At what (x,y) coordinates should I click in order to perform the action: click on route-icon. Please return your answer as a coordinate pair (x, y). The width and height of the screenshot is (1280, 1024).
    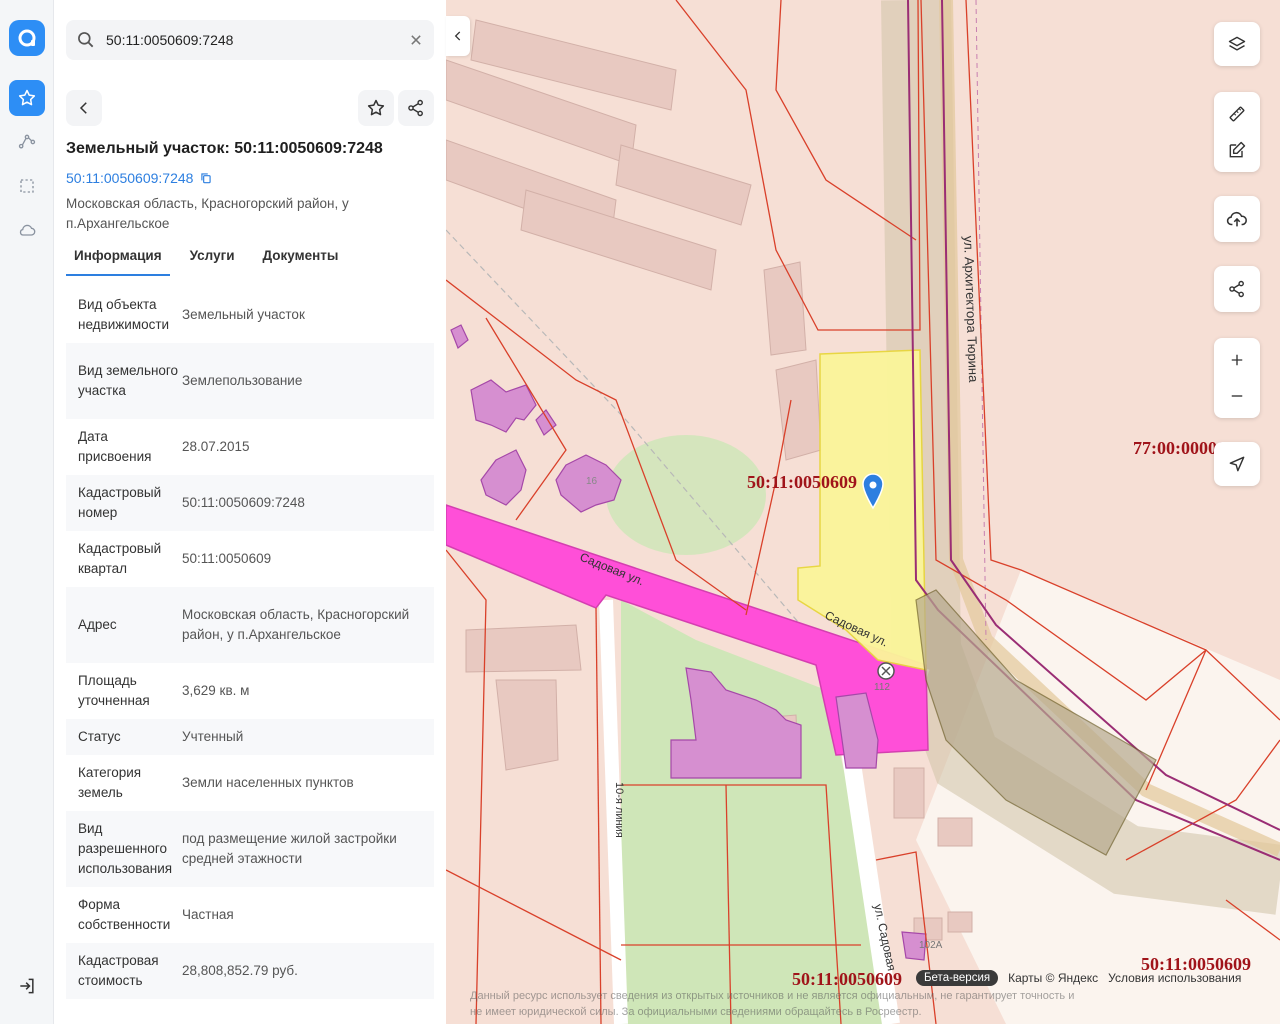
    Looking at the image, I should click on (27, 141).